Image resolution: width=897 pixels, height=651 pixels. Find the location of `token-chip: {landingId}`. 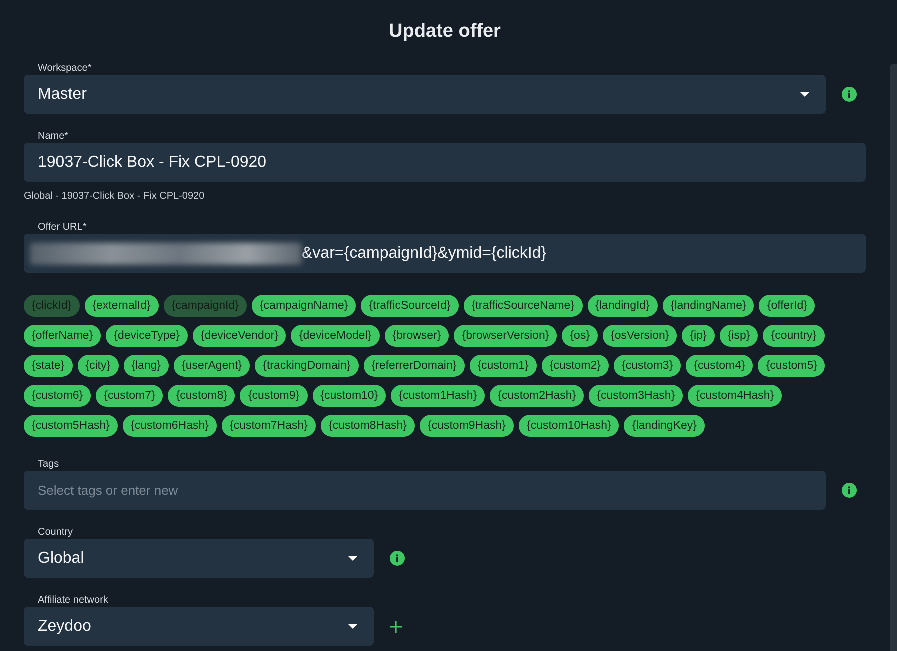

token-chip: {landingId} is located at coordinates (623, 306).